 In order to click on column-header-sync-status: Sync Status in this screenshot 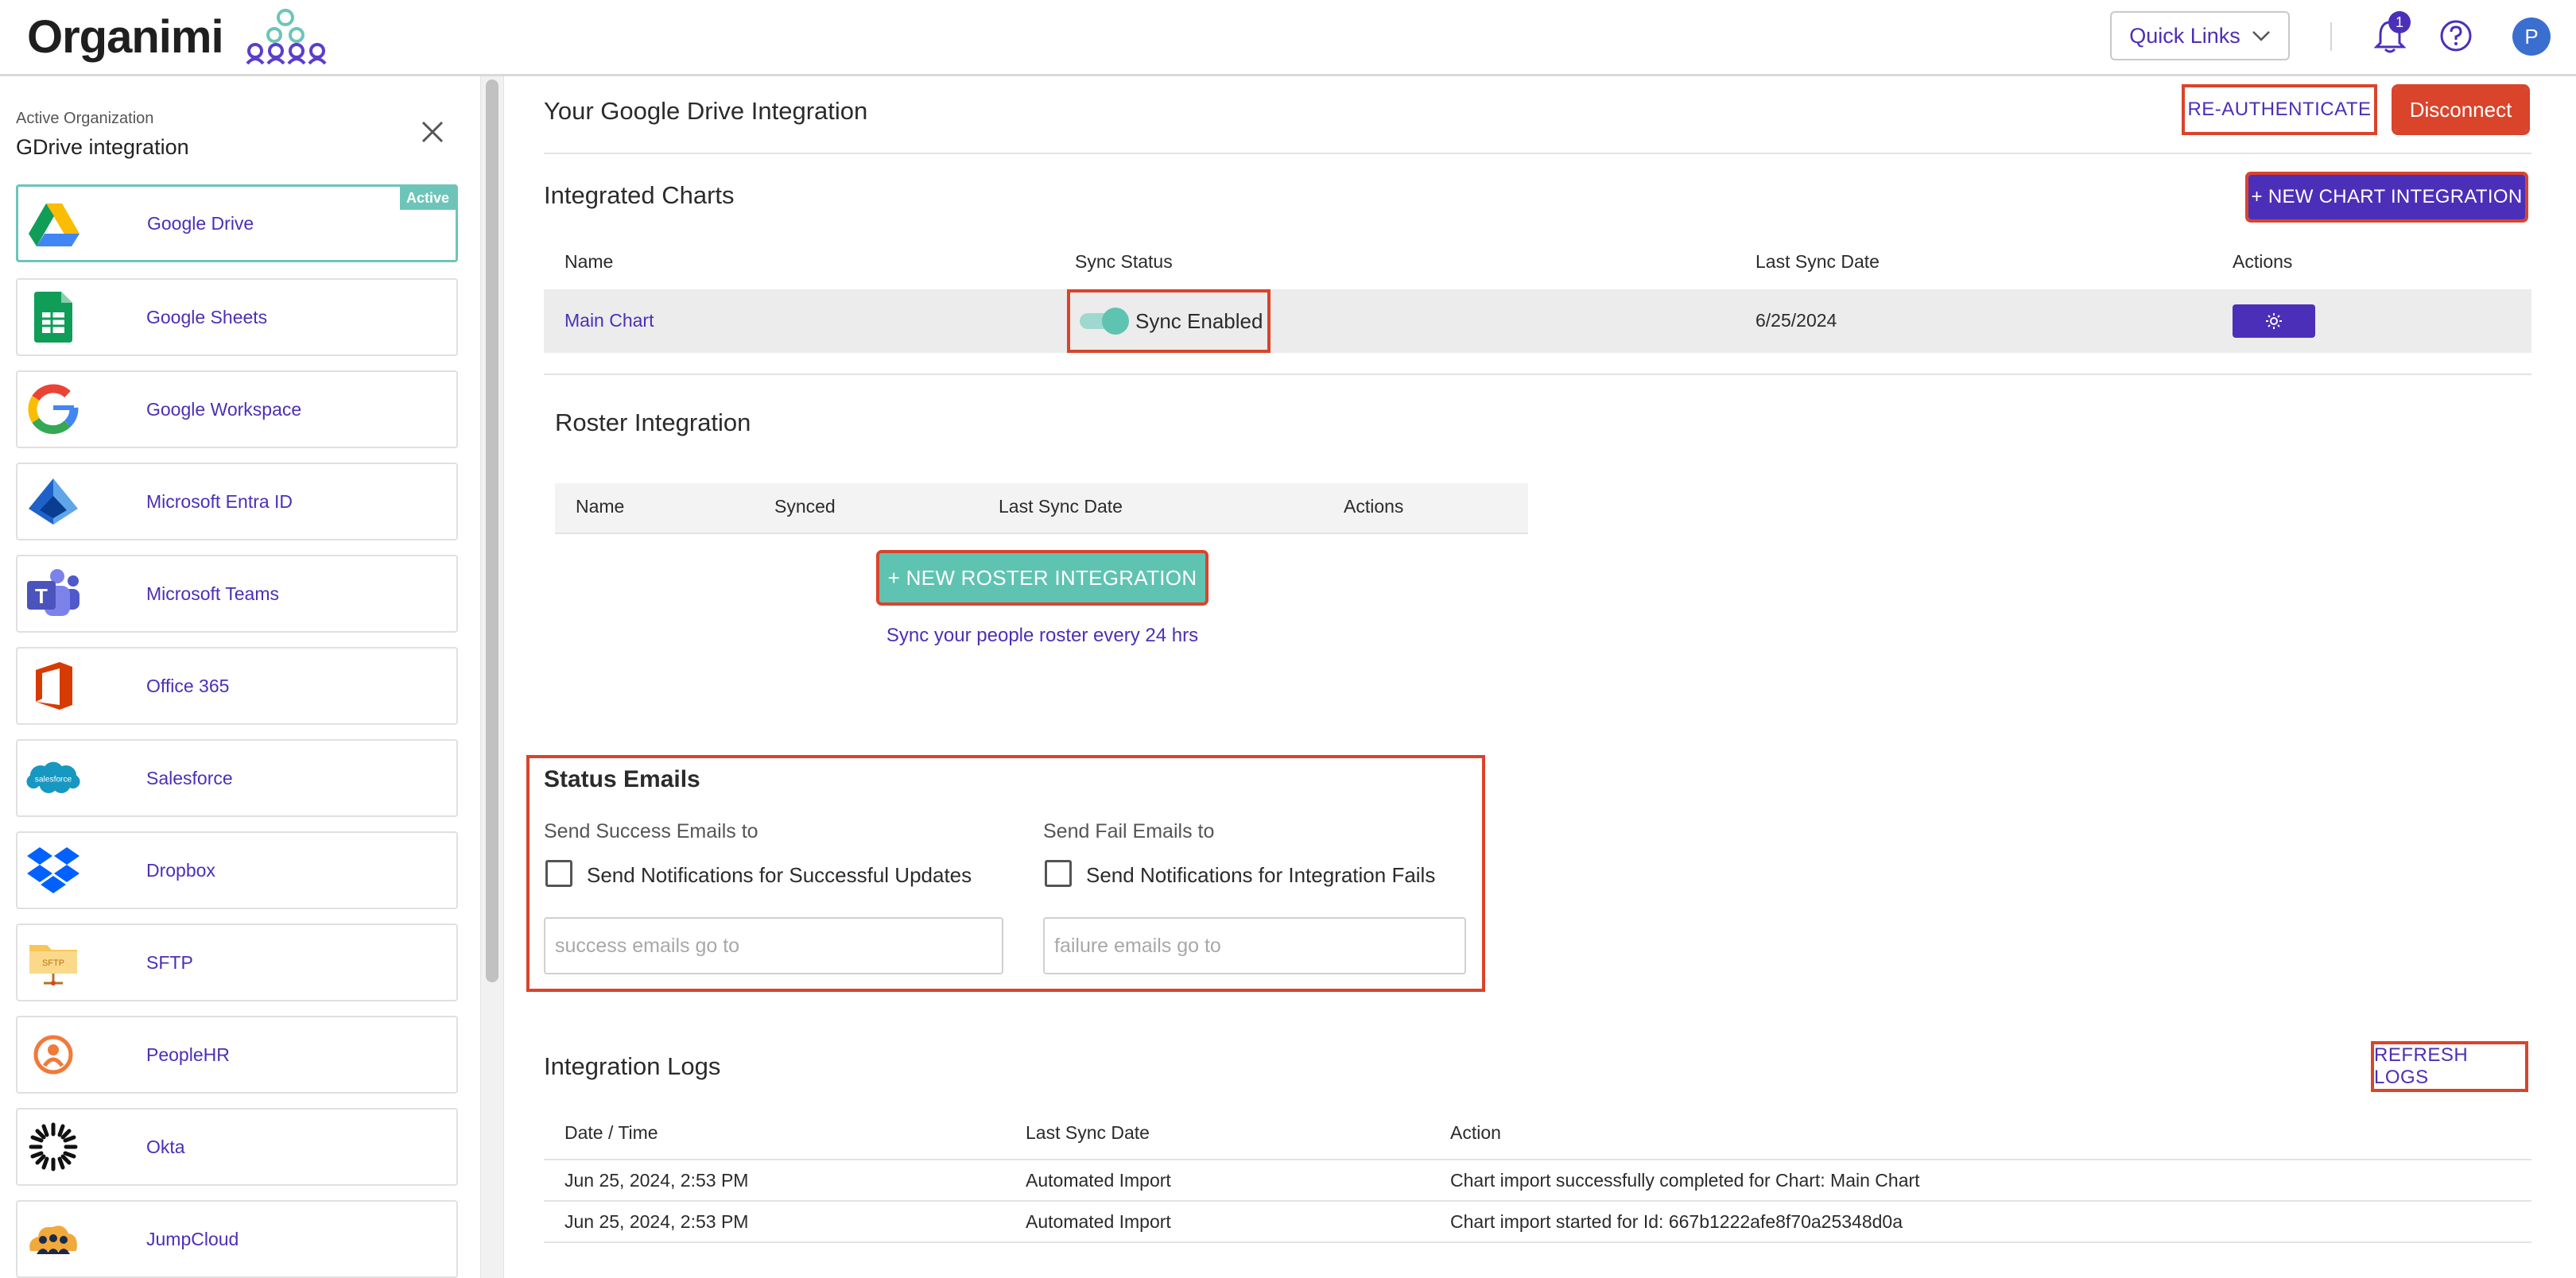, I will do `click(1124, 261)`.